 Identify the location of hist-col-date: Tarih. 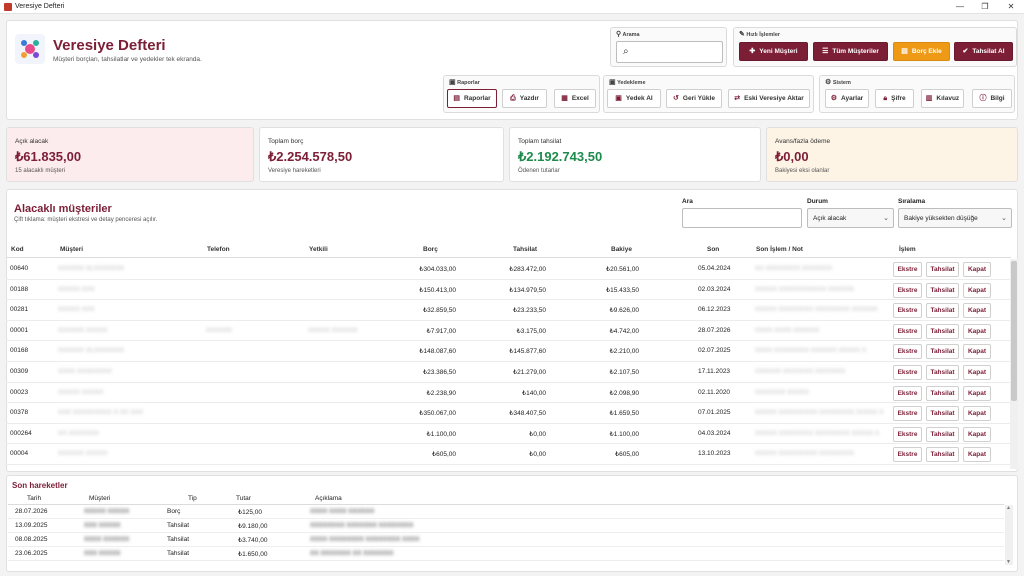
(34, 498).